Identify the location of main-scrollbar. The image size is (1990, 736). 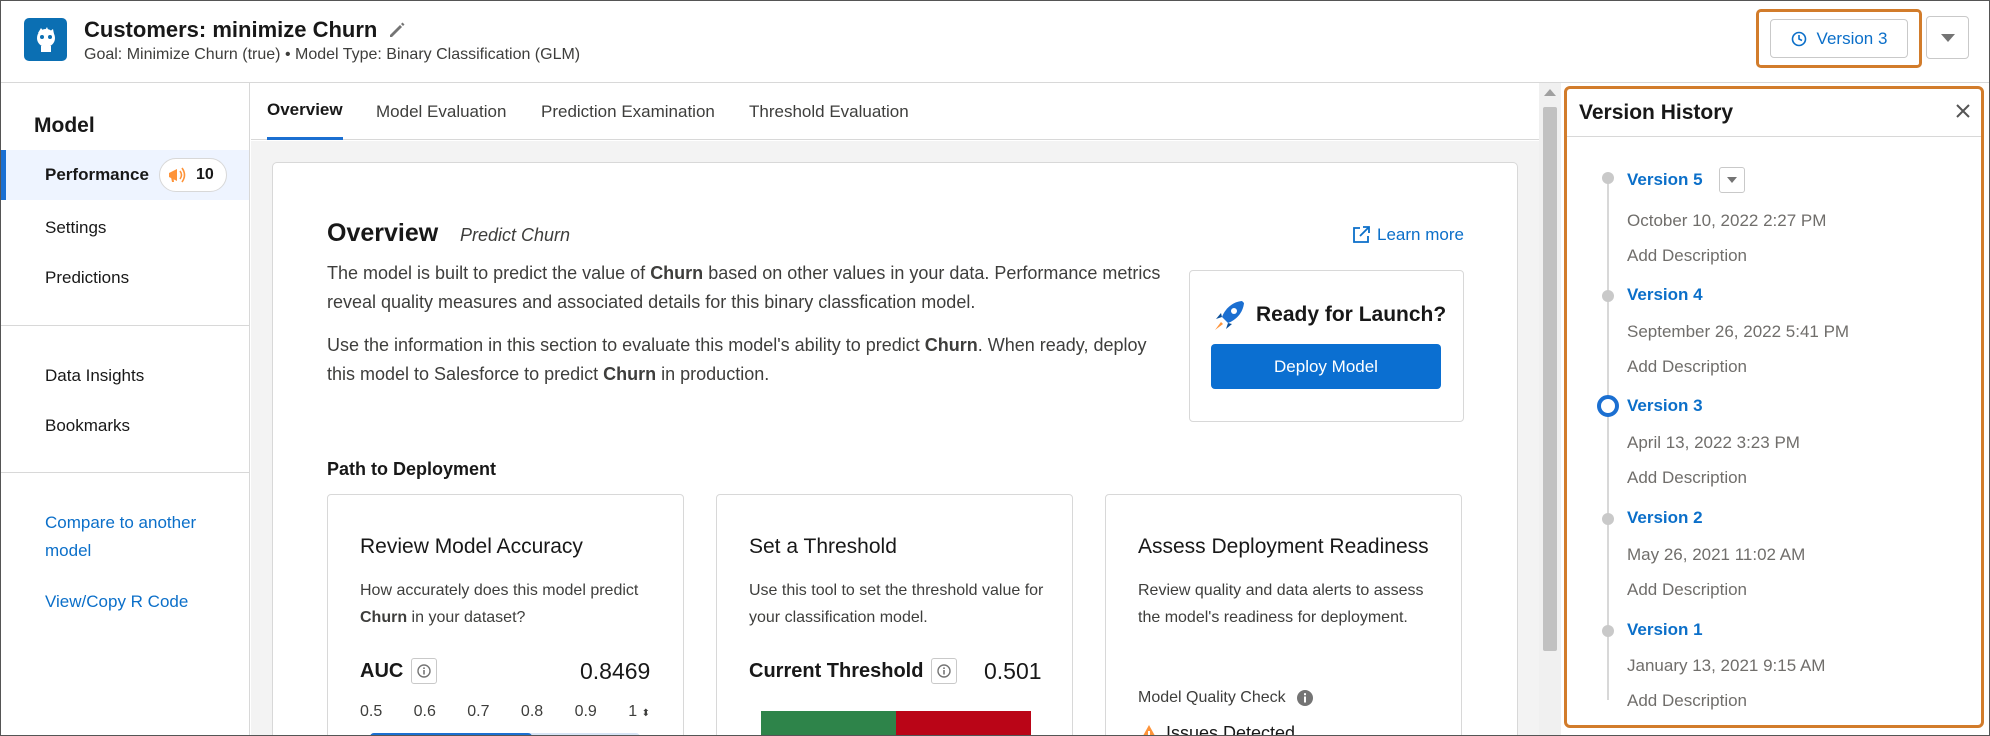
(1550, 409).